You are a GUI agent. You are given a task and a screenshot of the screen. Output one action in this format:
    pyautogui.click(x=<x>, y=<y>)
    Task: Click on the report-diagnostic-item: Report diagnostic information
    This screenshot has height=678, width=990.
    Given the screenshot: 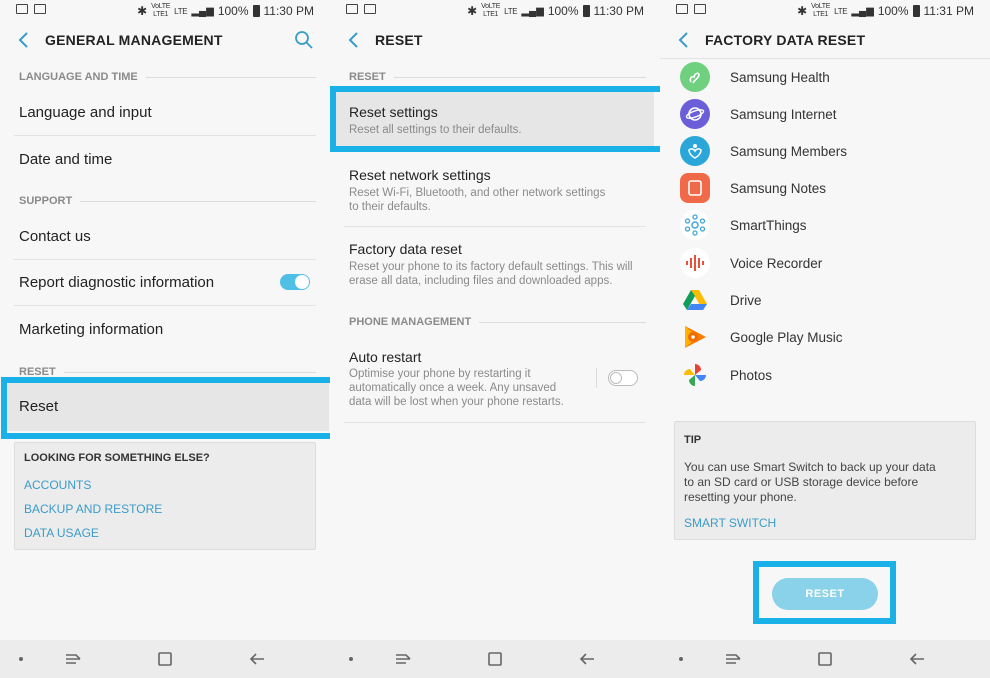 What is the action you would take?
    pyautogui.click(x=165, y=282)
    